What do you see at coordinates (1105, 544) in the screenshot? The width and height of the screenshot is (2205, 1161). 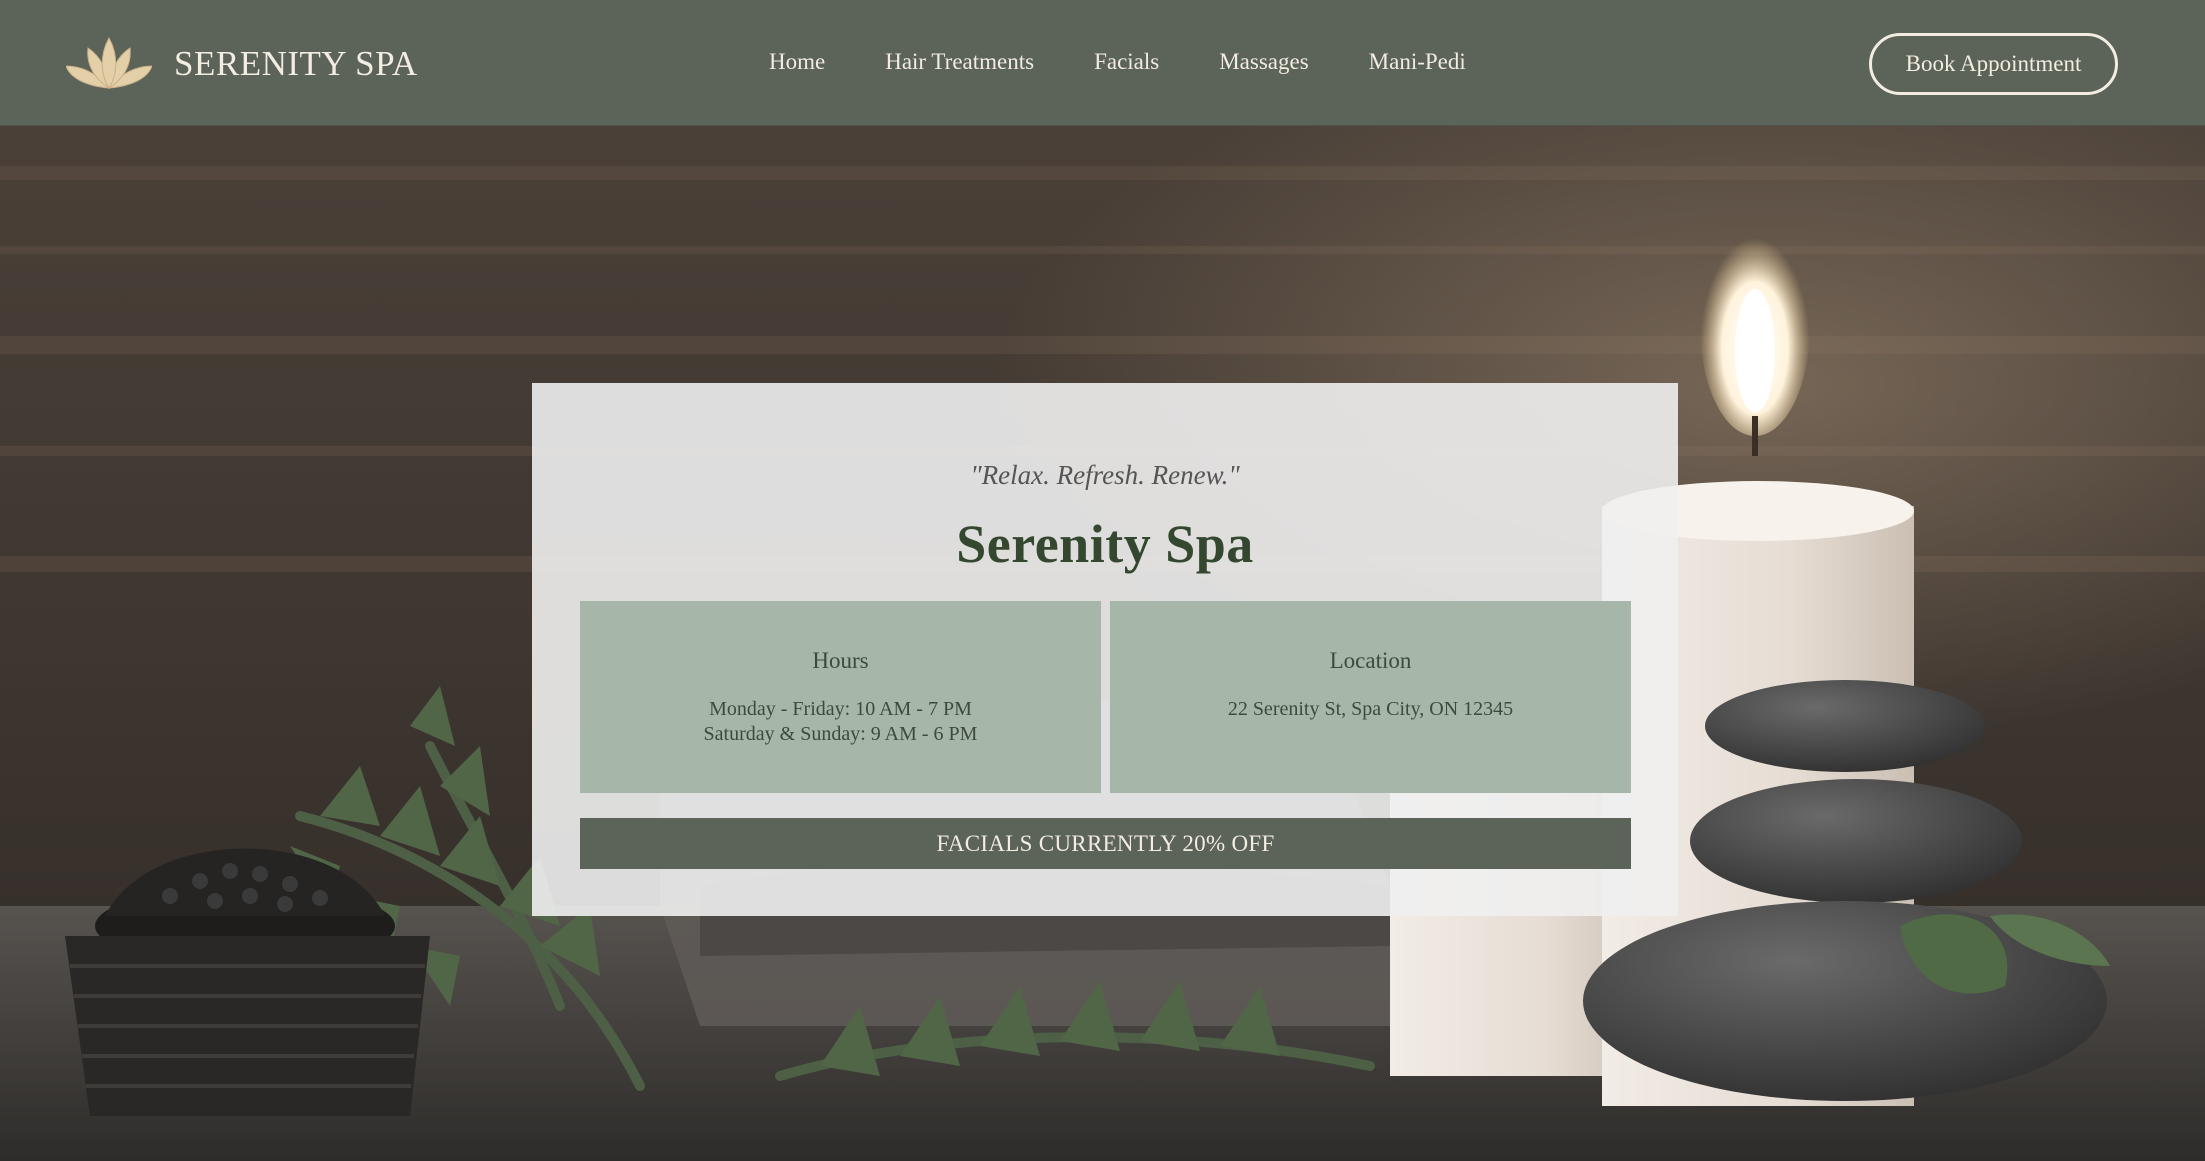 I see `hero-title: Serenity Spa` at bounding box center [1105, 544].